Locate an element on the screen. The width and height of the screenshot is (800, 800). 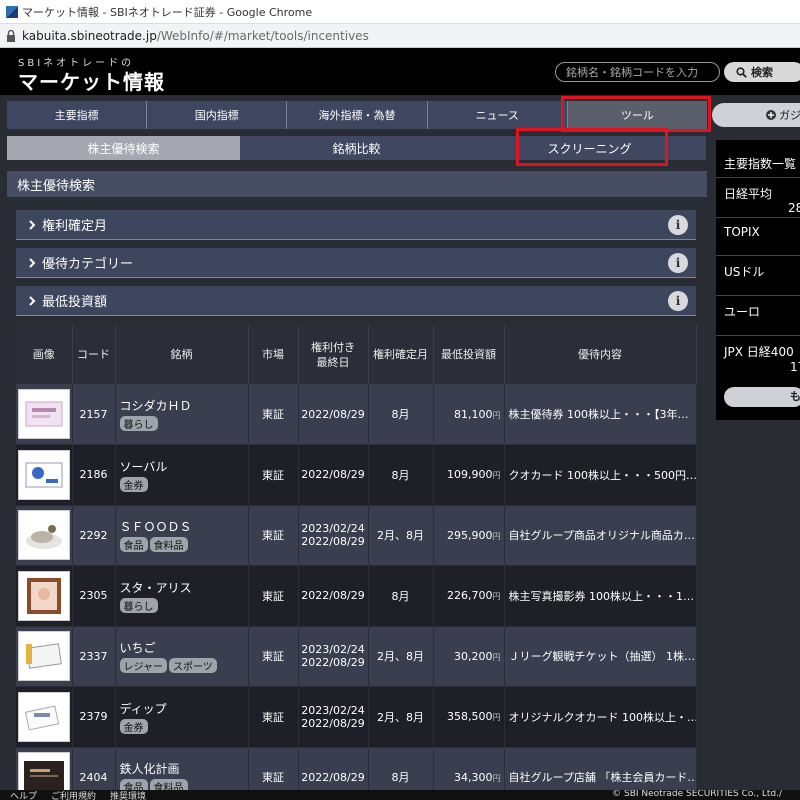
footer-terms-link: ご利用規約 is located at coordinates (73, 795).